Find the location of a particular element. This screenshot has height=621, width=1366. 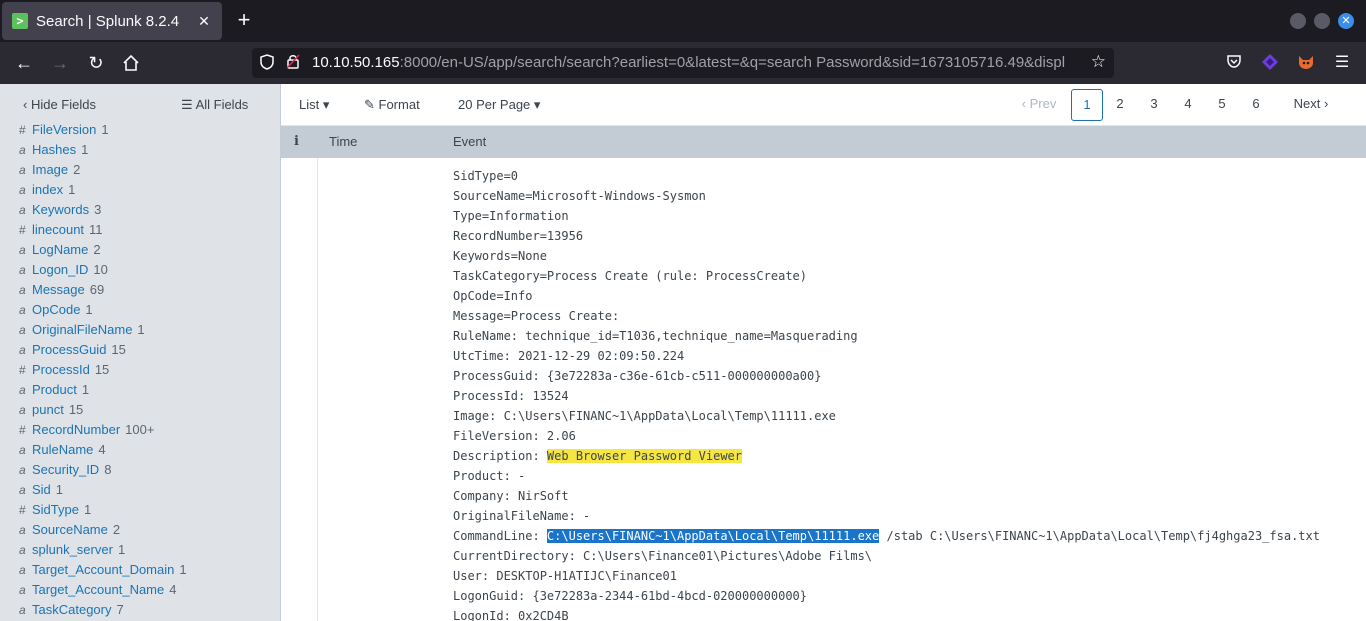

results-table-header: i Time Event is located at coordinates (823, 142).